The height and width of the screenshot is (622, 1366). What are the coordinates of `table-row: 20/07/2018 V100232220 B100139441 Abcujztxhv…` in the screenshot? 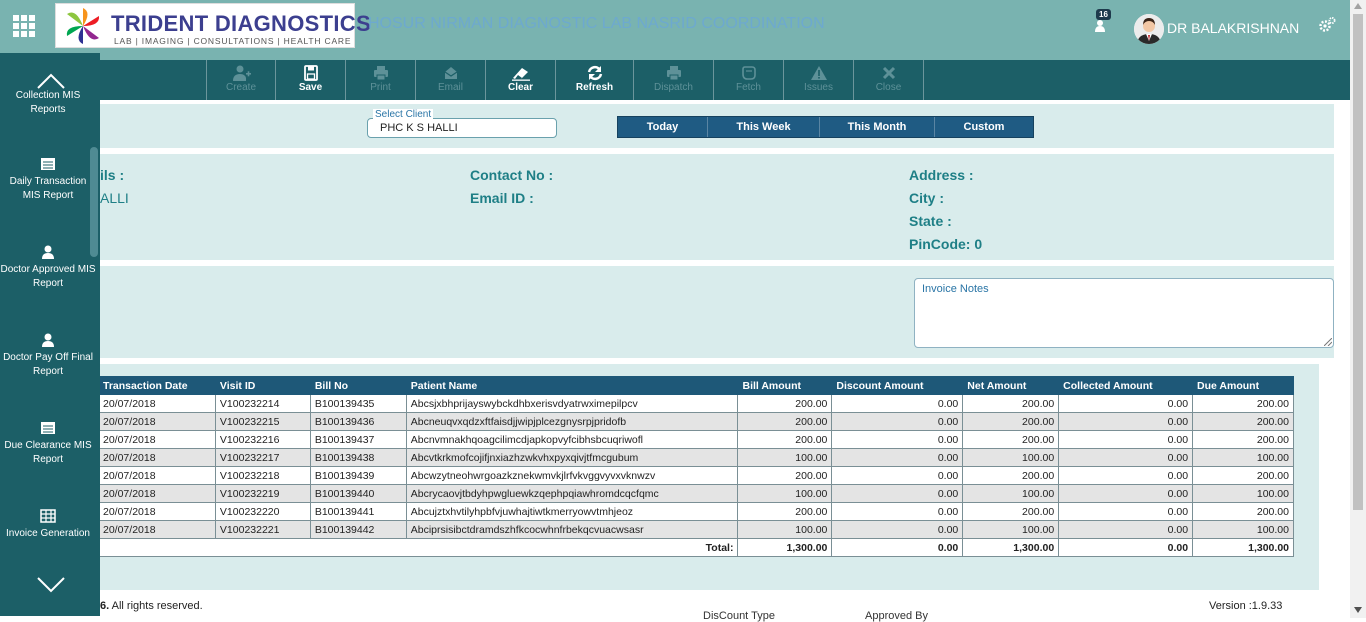 It's located at (696, 511).